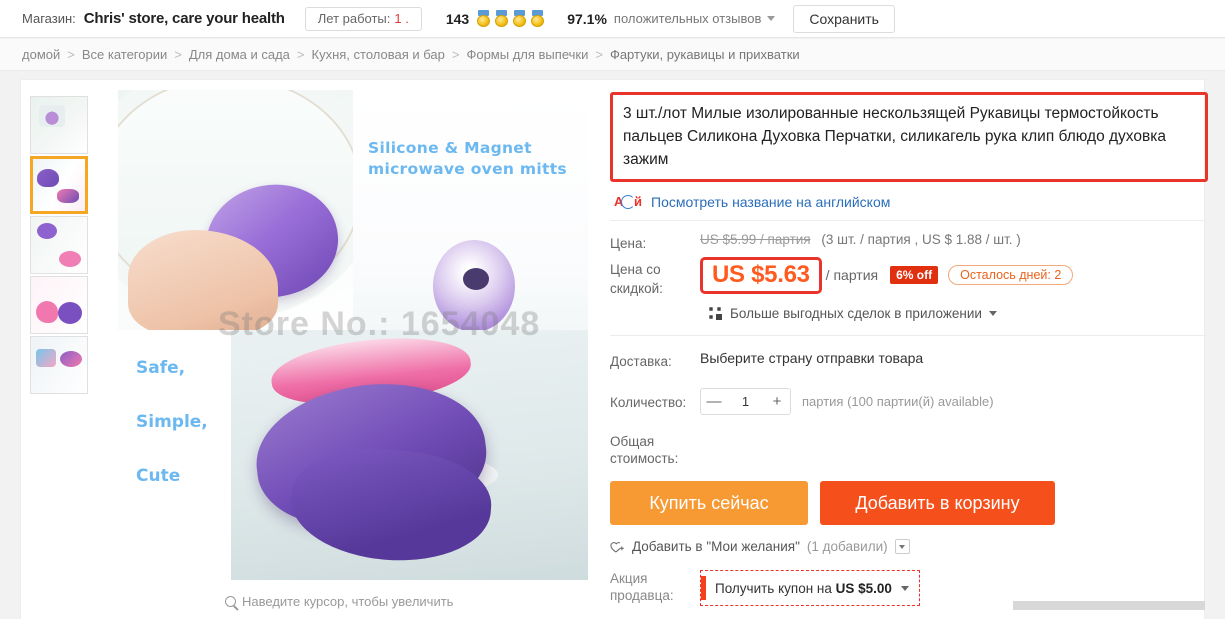 This screenshot has width=1225, height=619. I want to click on quantity-decrease-button: —, so click(714, 401).